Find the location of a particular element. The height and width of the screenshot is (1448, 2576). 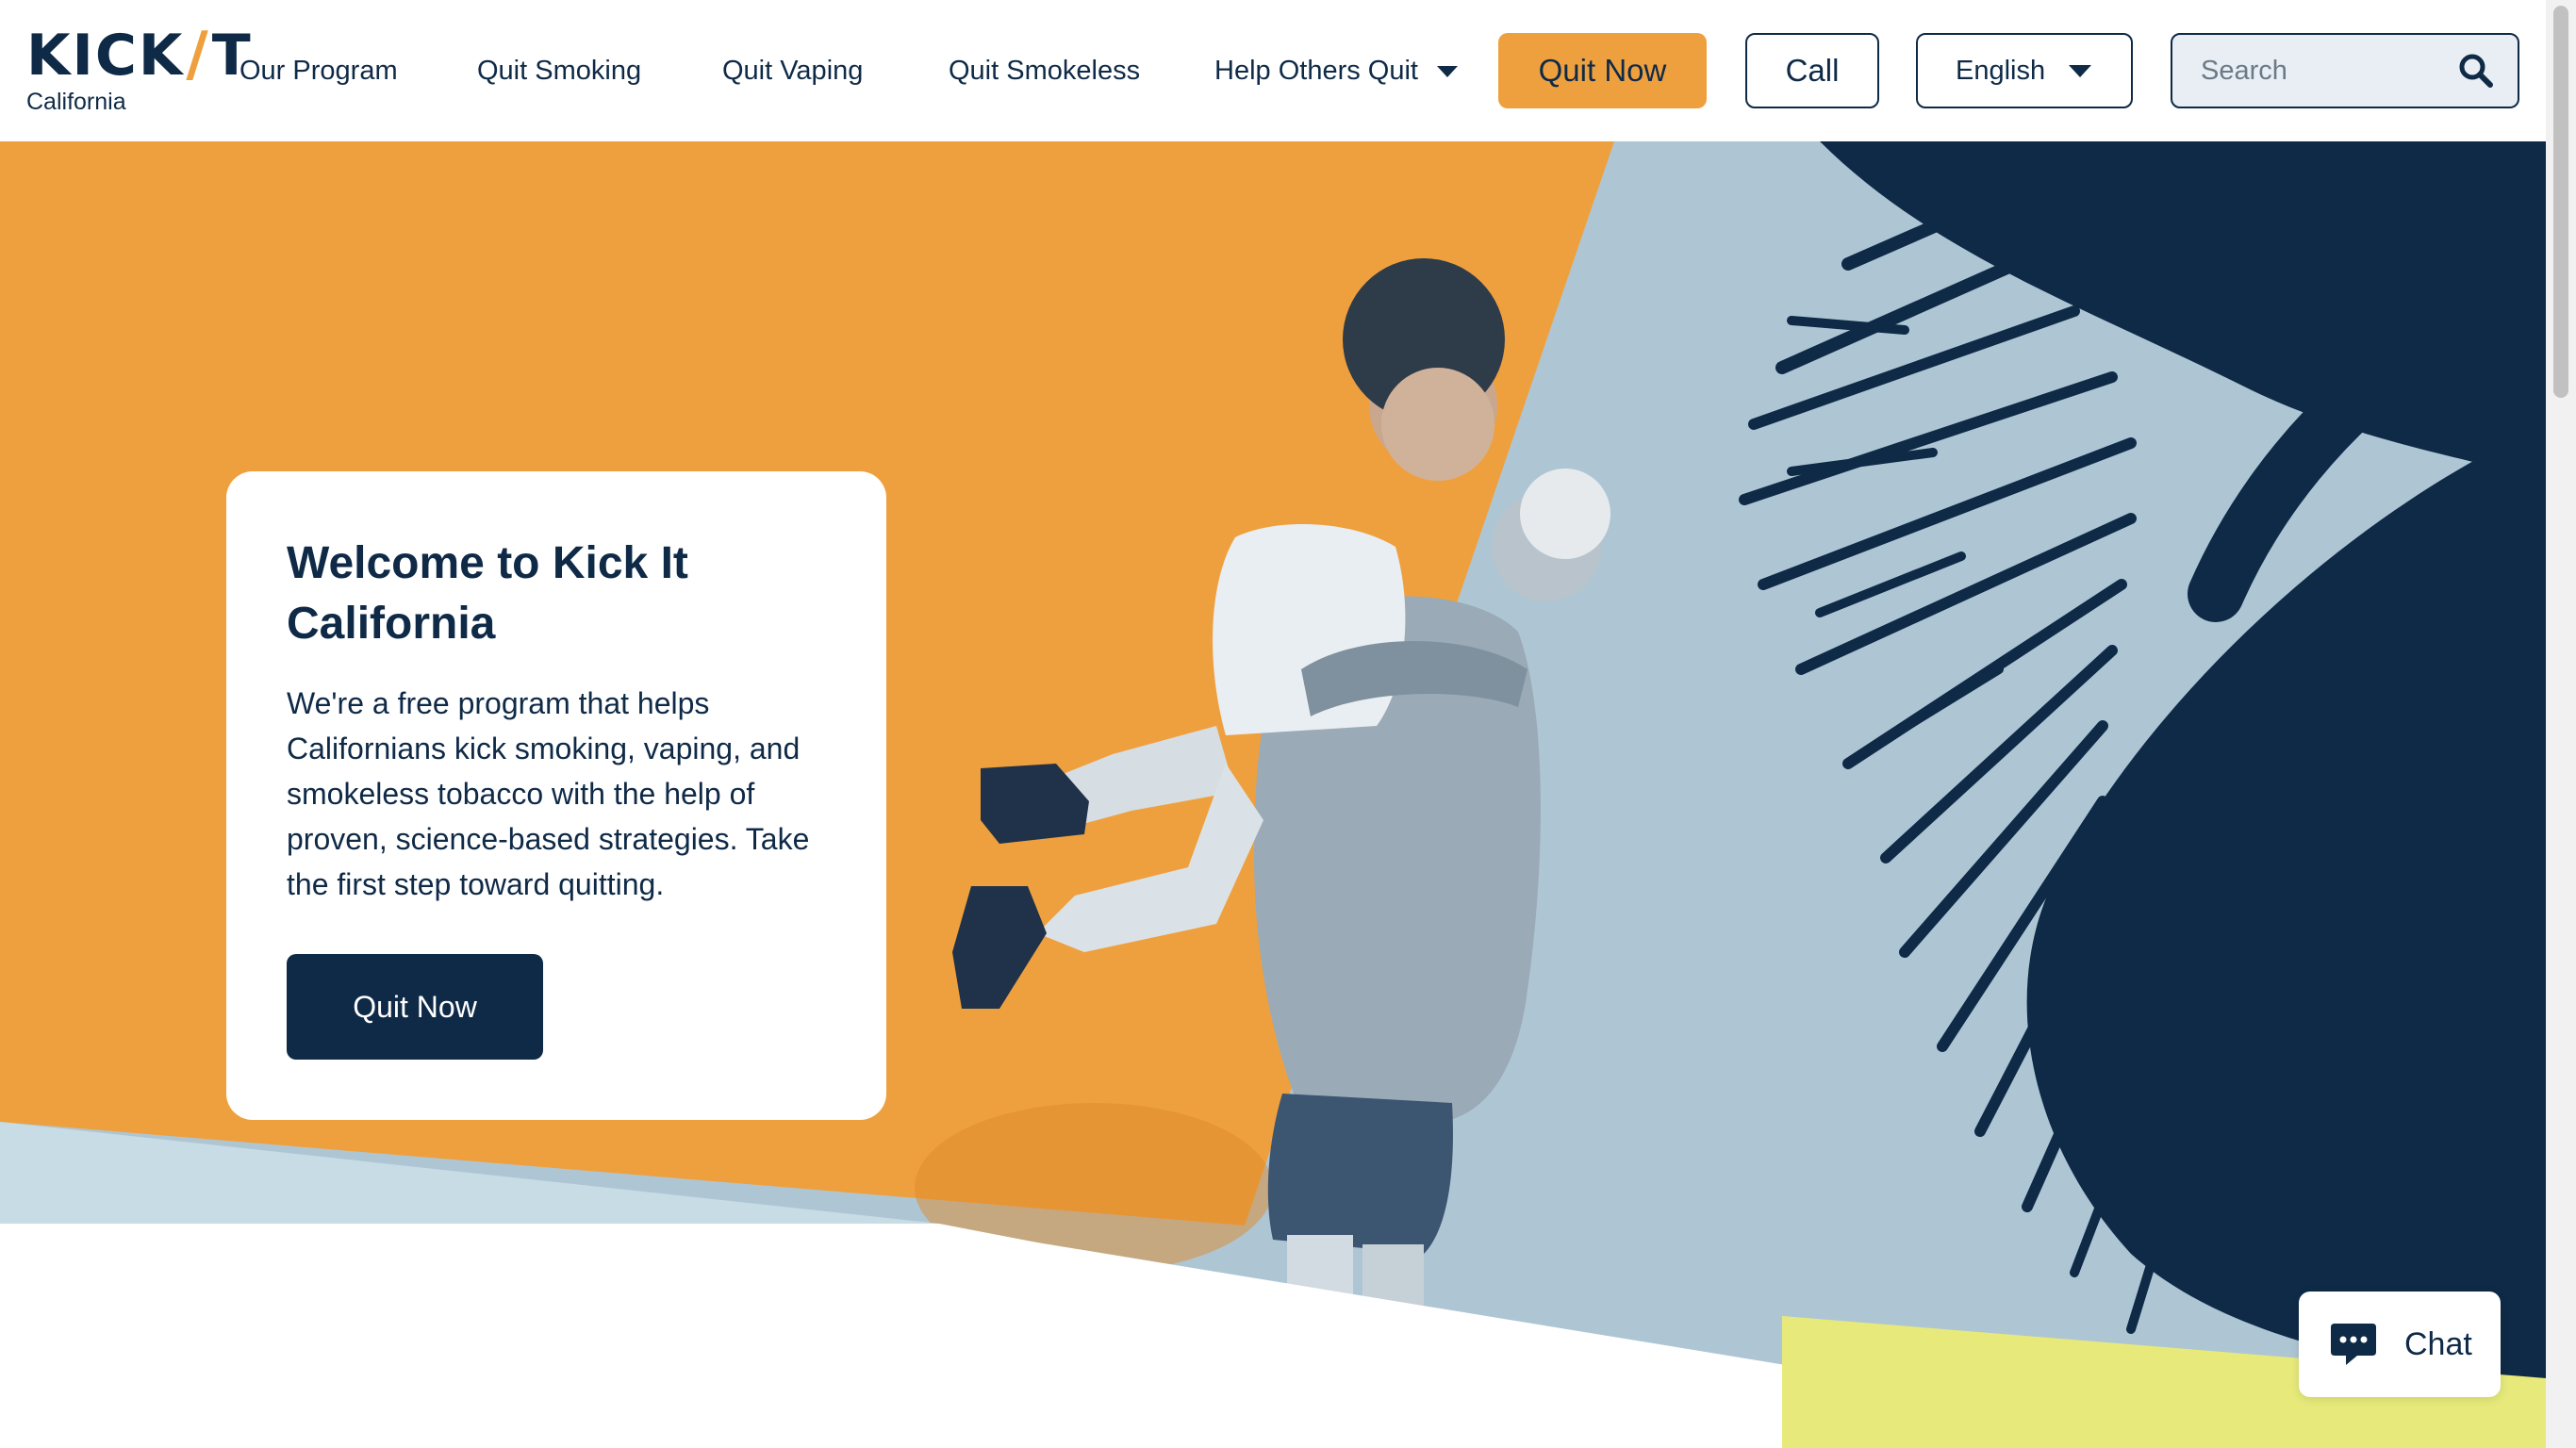

quit-now-header-button: Quit Now is located at coordinates (1602, 70).